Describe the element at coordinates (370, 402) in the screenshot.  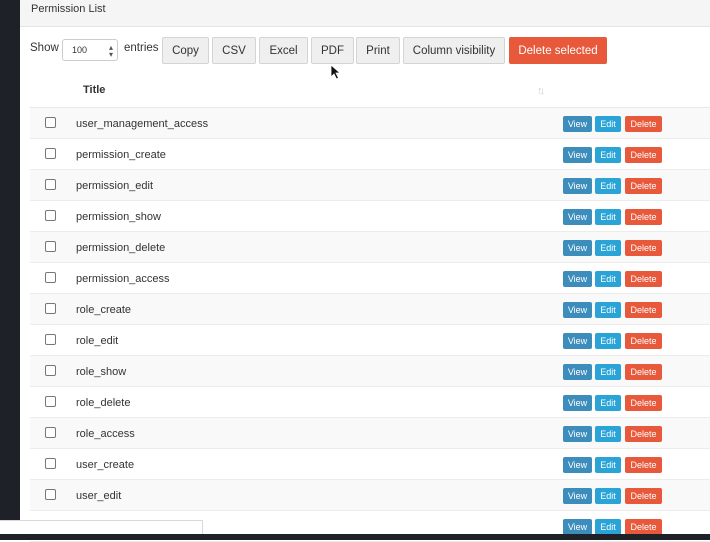
I see `table-row: role_delete View Edit Delete` at that location.